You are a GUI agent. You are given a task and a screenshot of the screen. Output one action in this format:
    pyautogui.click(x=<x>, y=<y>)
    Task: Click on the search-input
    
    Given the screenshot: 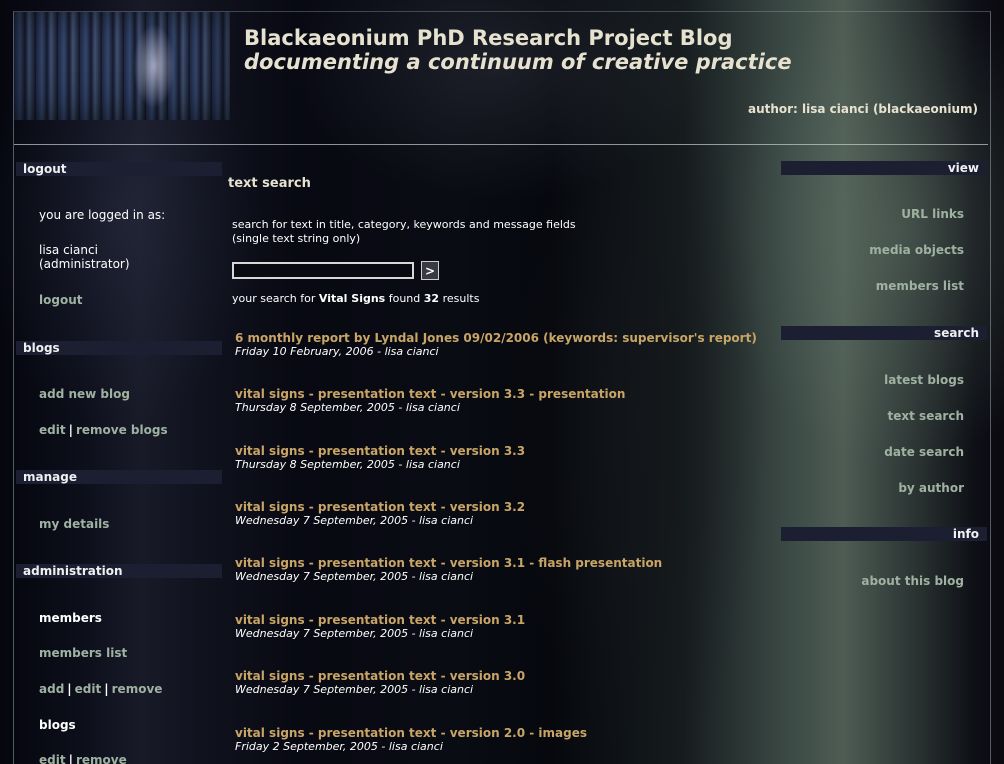 What is the action you would take?
    pyautogui.click(x=323, y=270)
    